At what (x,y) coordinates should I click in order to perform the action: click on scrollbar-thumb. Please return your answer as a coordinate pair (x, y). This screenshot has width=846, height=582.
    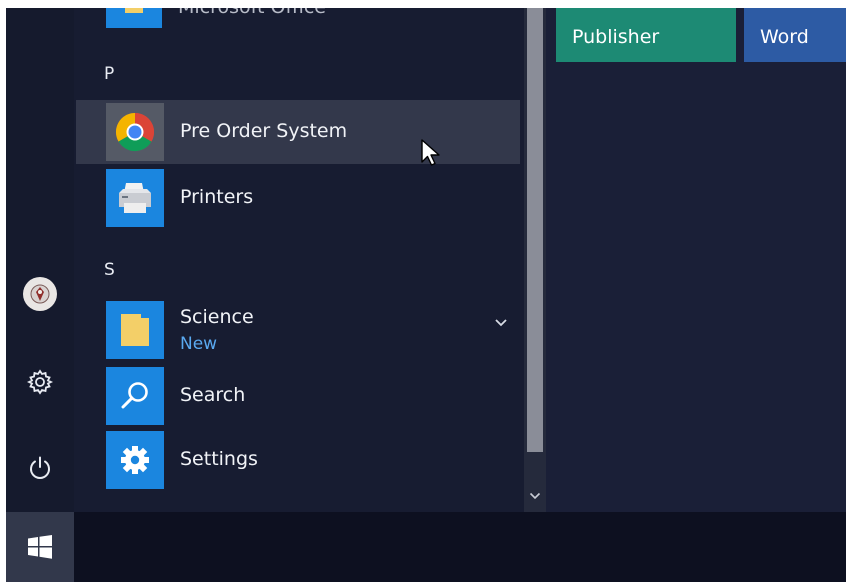
    Looking at the image, I should click on (535, 230).